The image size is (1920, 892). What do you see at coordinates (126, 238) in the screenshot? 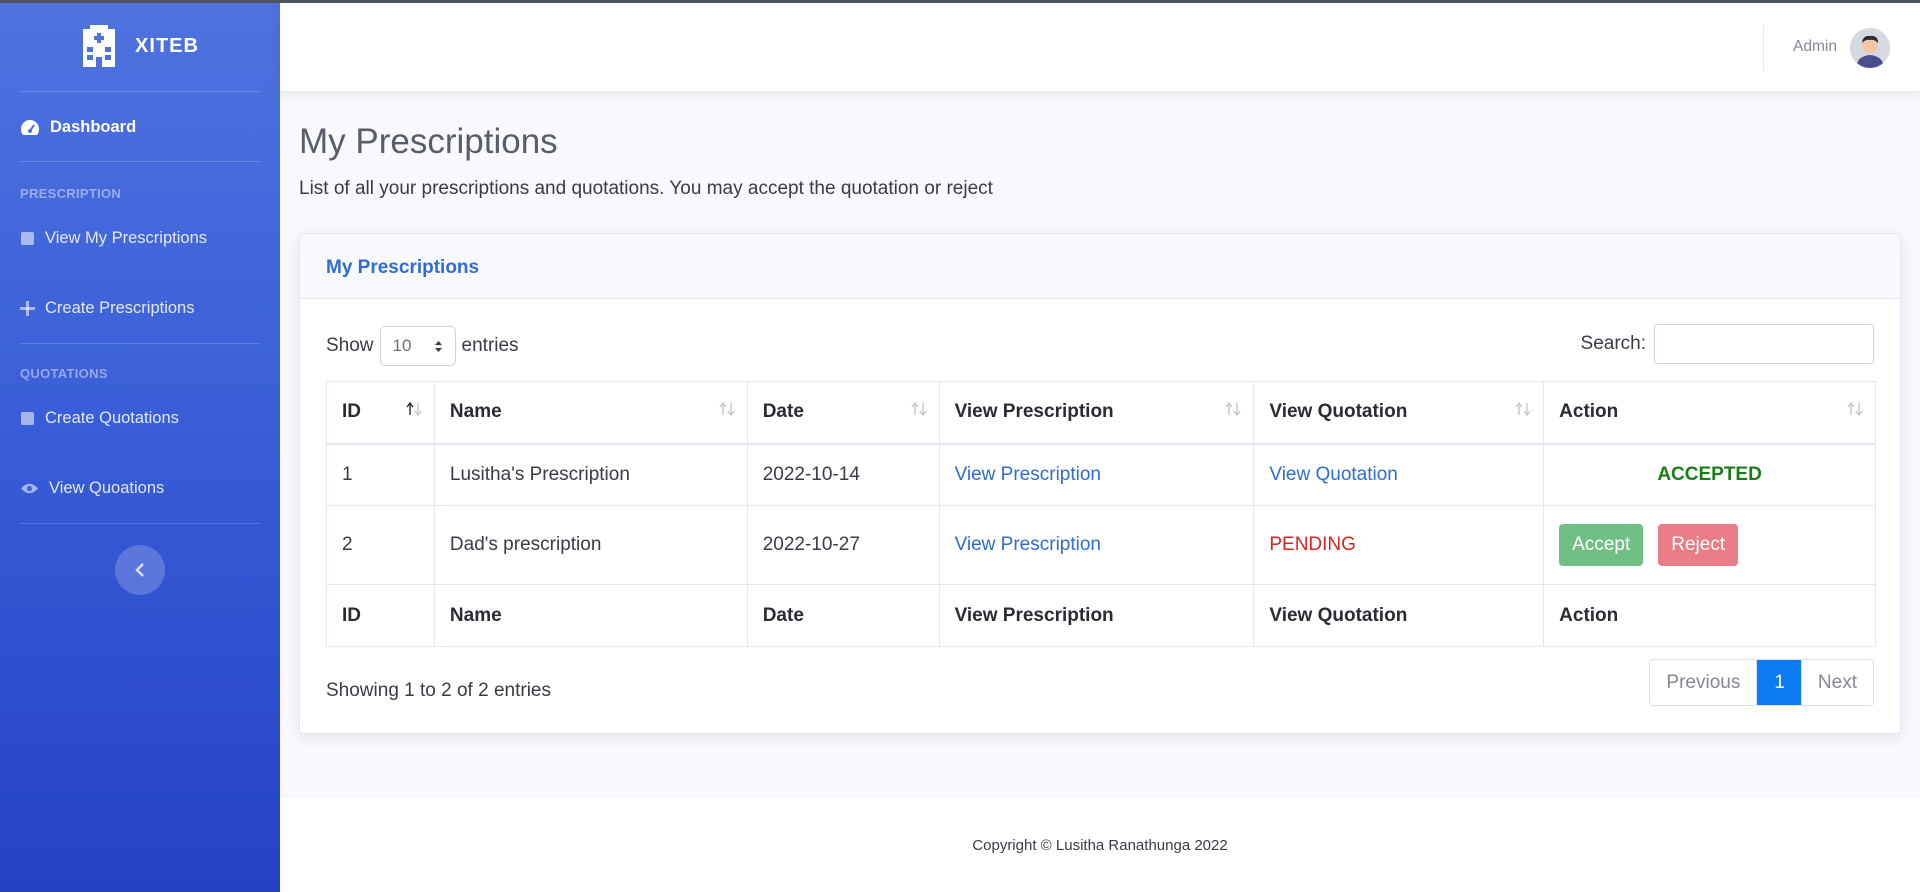
I see `sidebar-item-label: View My Prescriptions` at bounding box center [126, 238].